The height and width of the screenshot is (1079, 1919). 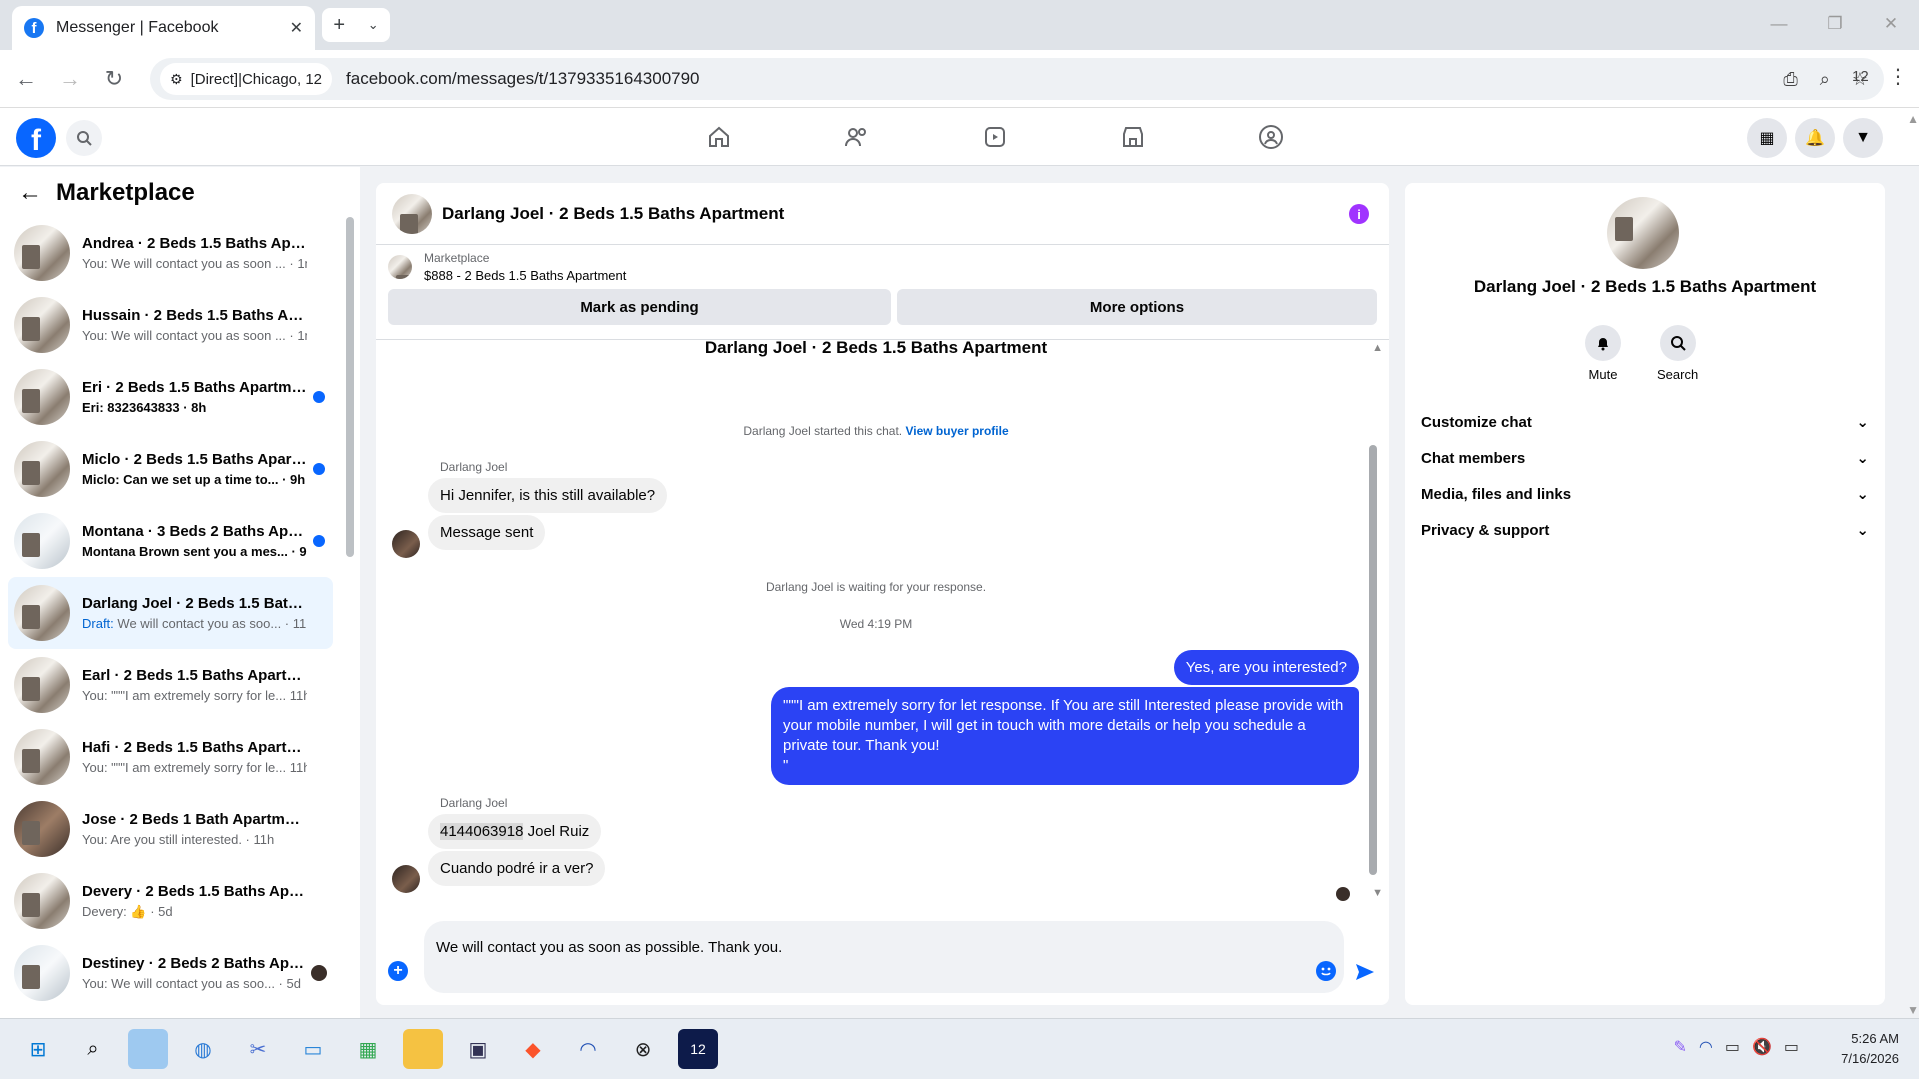 What do you see at coordinates (30, 193) in the screenshot?
I see `back-arrow-icon: ←` at bounding box center [30, 193].